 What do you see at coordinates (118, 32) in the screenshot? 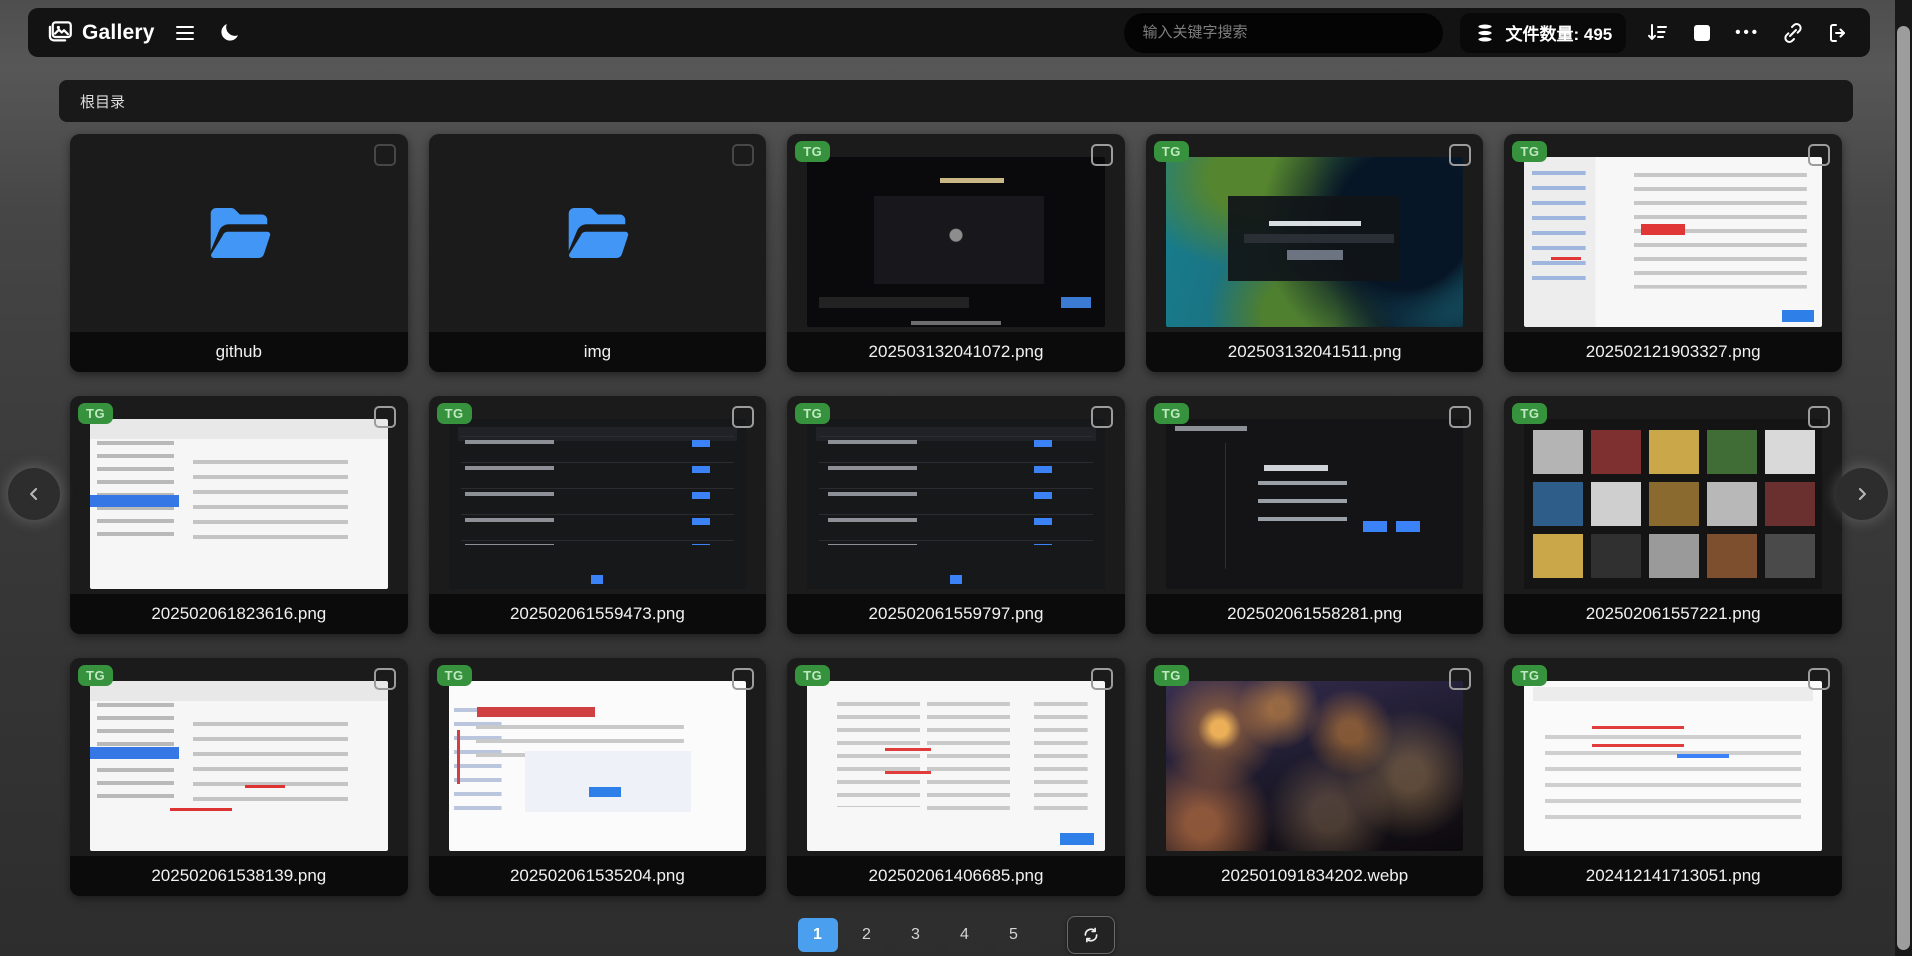
I see `app-title: Gallery` at bounding box center [118, 32].